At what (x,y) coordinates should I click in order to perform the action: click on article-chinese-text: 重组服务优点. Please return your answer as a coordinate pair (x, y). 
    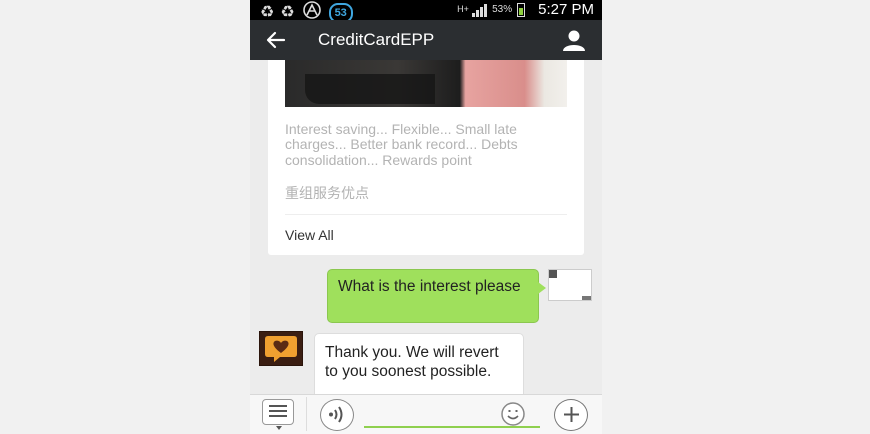
    Looking at the image, I should click on (327, 193).